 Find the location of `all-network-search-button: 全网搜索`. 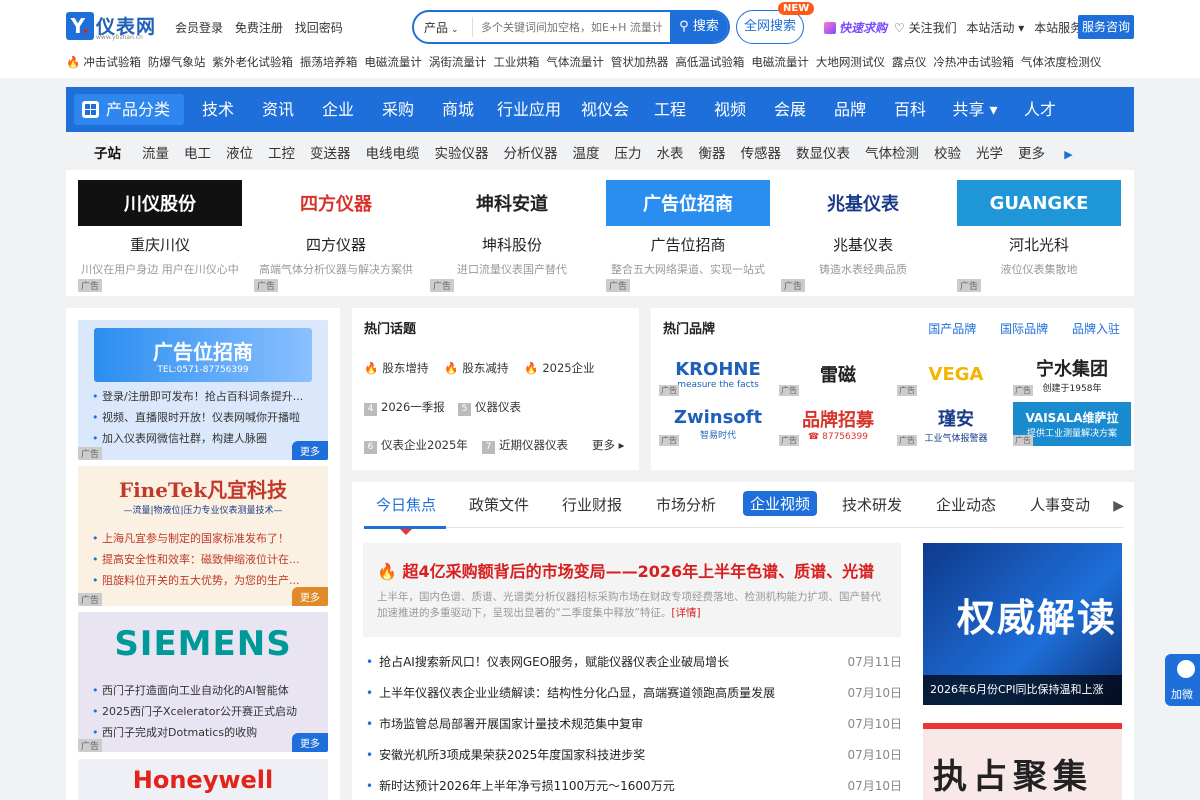

all-network-search-button: 全网搜索 is located at coordinates (770, 27).